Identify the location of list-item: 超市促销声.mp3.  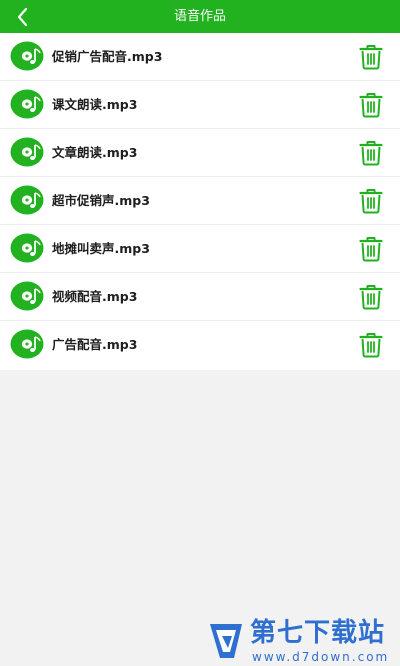
(200, 201).